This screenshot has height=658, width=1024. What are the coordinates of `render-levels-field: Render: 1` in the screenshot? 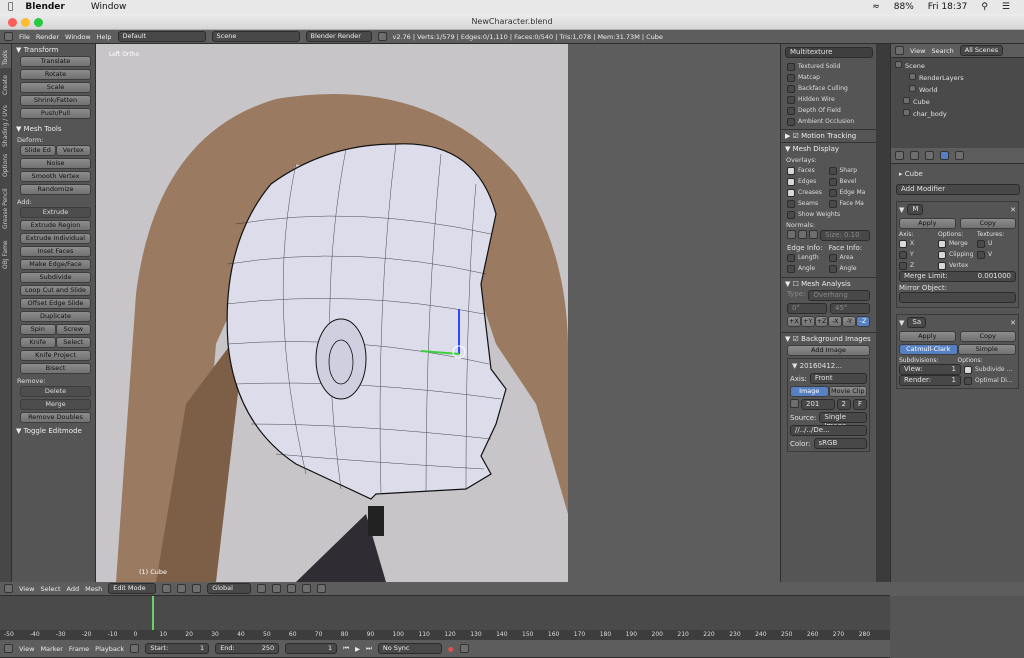 It's located at (930, 380).